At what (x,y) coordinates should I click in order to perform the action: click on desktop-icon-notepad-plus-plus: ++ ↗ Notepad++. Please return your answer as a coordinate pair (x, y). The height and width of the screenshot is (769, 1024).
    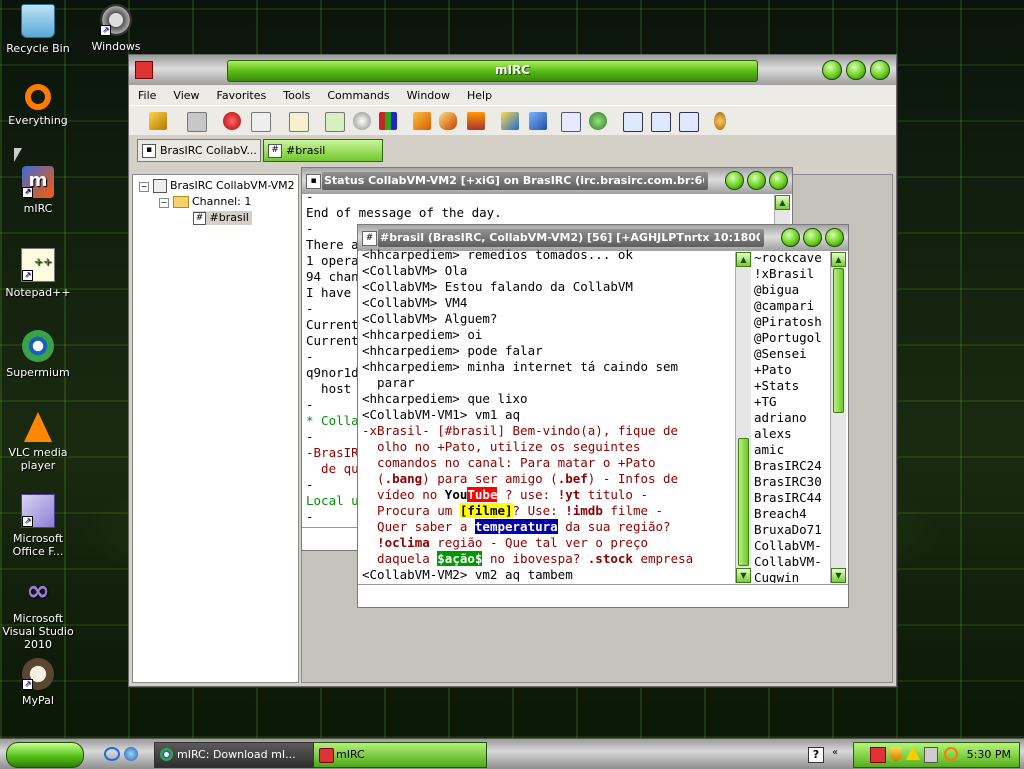
    Looking at the image, I should click on (38, 273).